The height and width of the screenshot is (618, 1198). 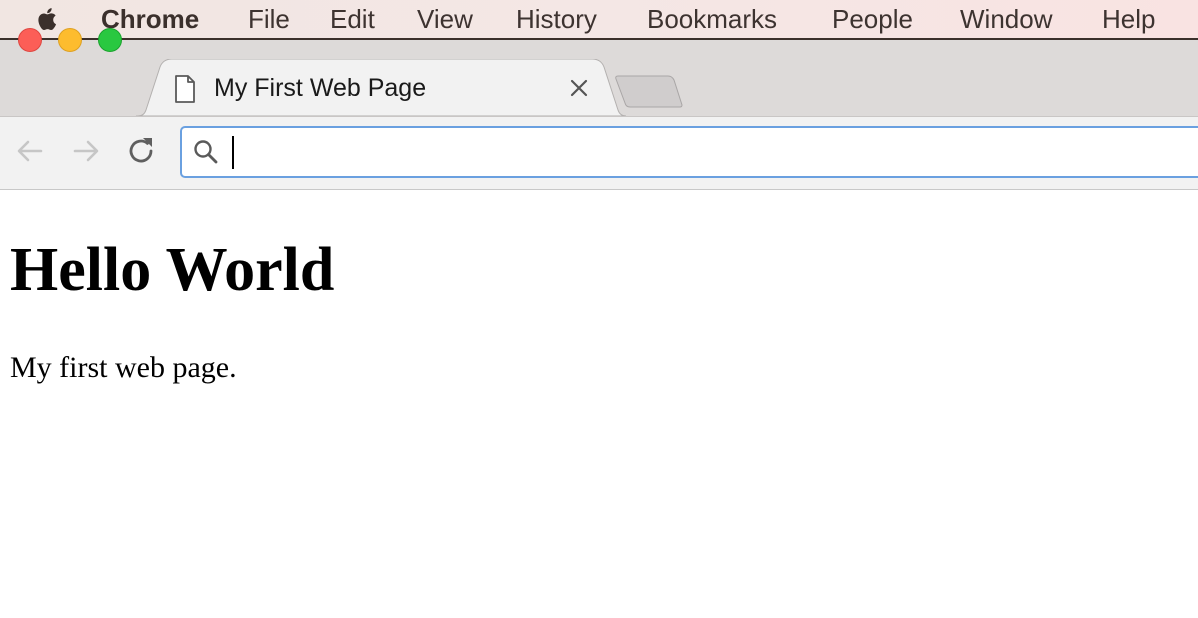 What do you see at coordinates (70, 40) in the screenshot?
I see `window-minimize-button` at bounding box center [70, 40].